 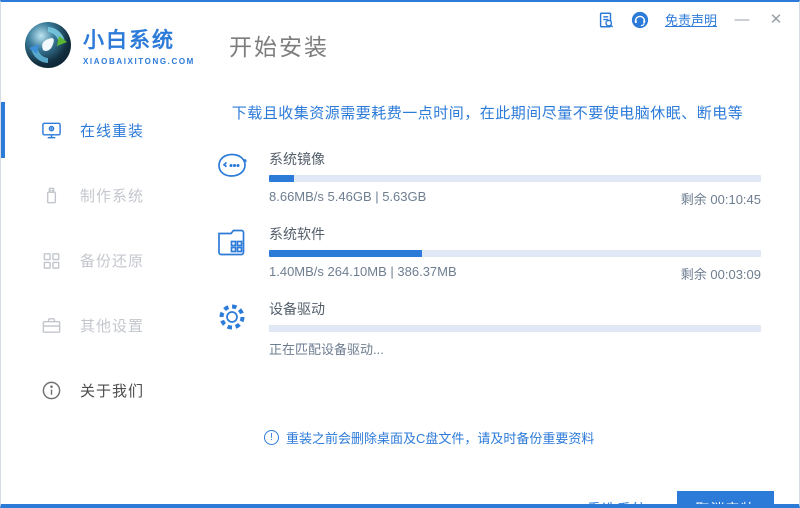 I want to click on sidebar-item-label: 其他设置, so click(x=112, y=326).